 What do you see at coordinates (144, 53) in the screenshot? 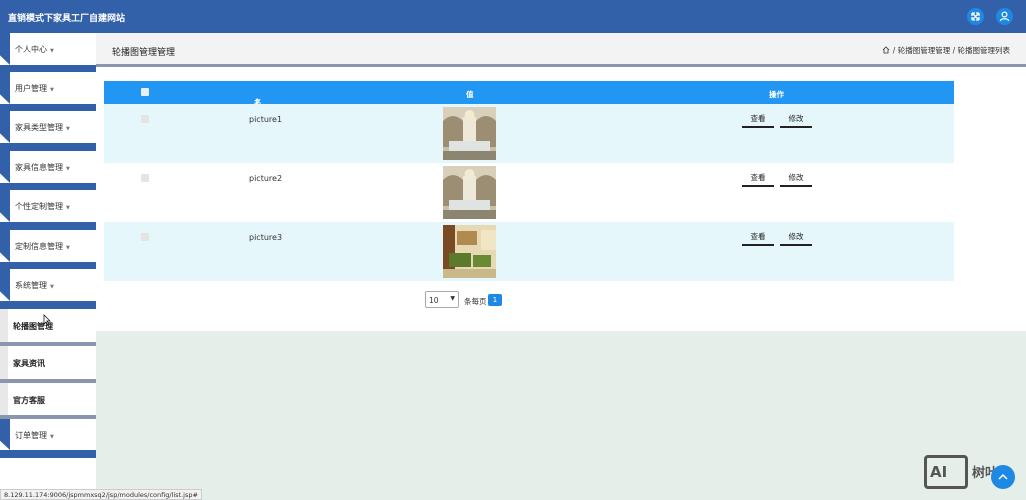
I see `page-title: 轮播图管理管理` at bounding box center [144, 53].